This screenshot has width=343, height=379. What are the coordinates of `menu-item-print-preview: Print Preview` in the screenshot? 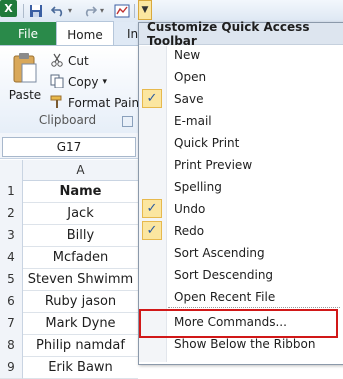 It's located at (241, 165).